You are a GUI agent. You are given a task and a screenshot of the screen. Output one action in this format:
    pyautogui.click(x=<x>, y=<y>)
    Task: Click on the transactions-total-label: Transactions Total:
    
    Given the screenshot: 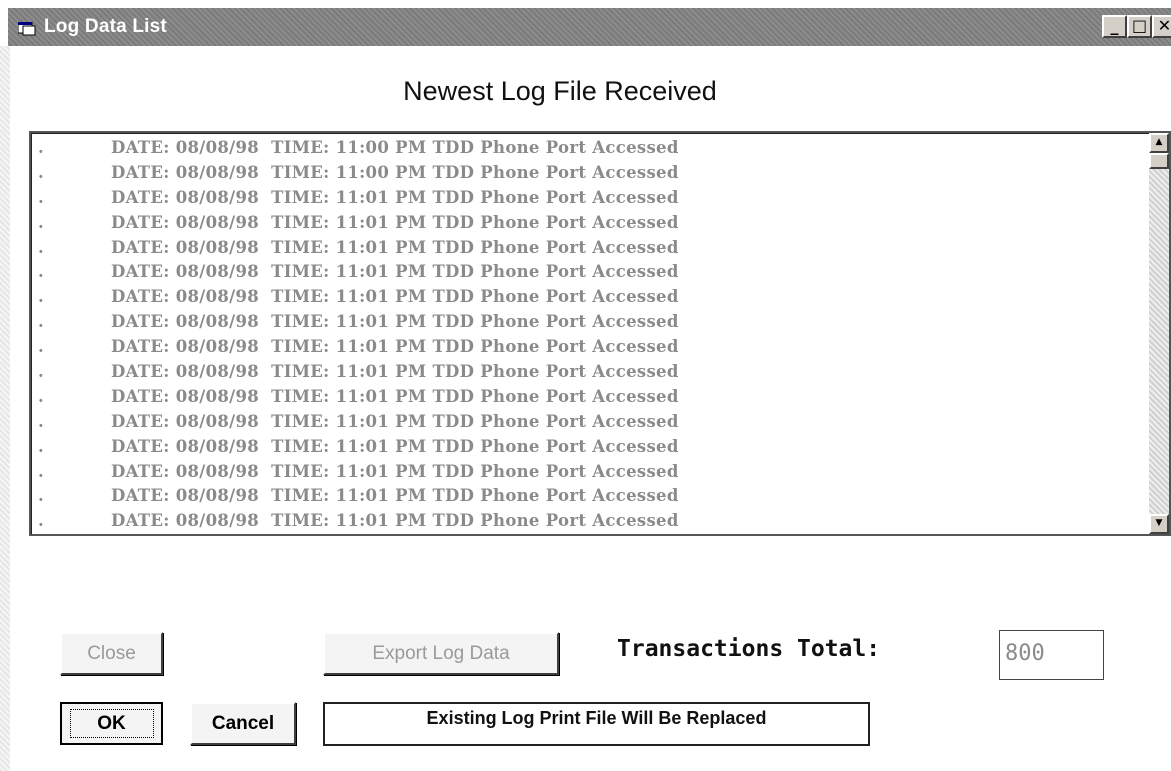 What is the action you would take?
    pyautogui.click(x=749, y=649)
    